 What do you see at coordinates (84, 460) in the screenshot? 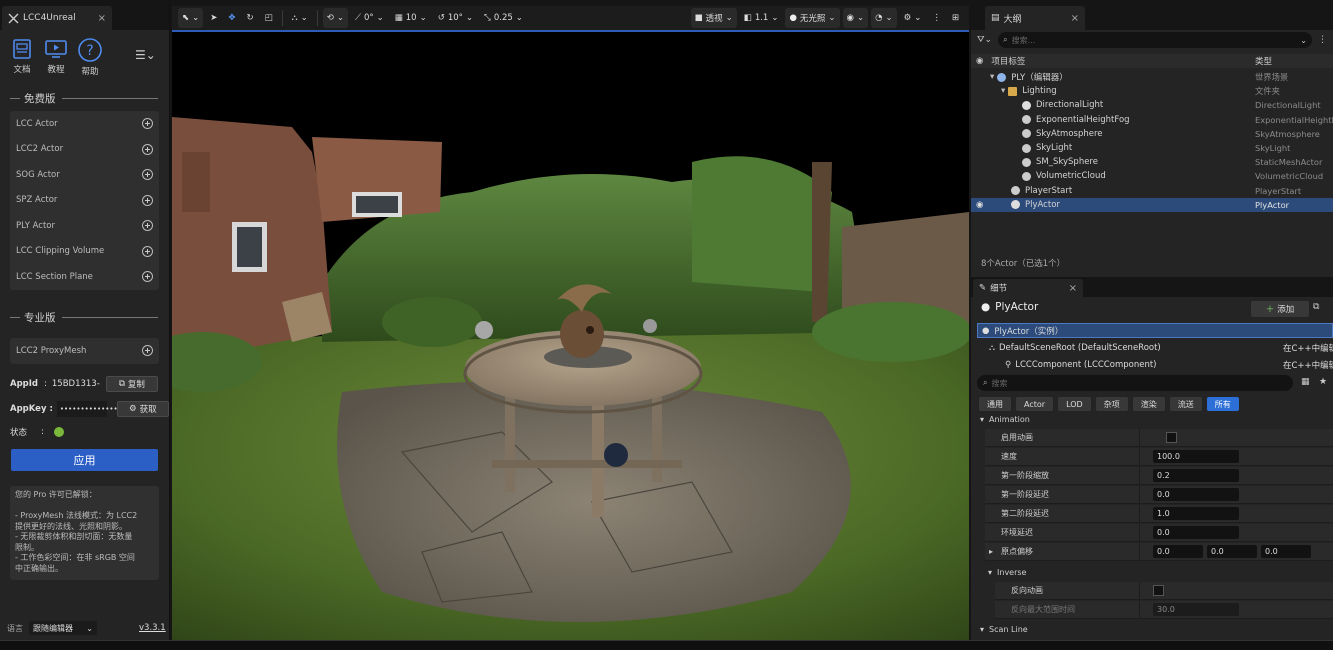
I see `apply-button: 应用` at bounding box center [84, 460].